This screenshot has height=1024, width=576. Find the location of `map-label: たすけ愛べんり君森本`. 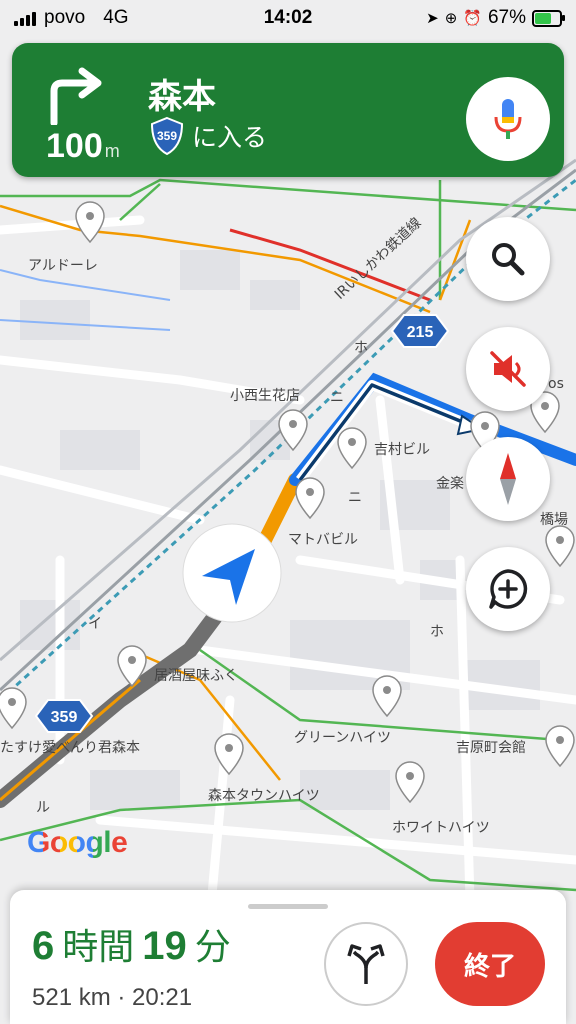

map-label: たすけ愛べんり君森本 is located at coordinates (70, 748).